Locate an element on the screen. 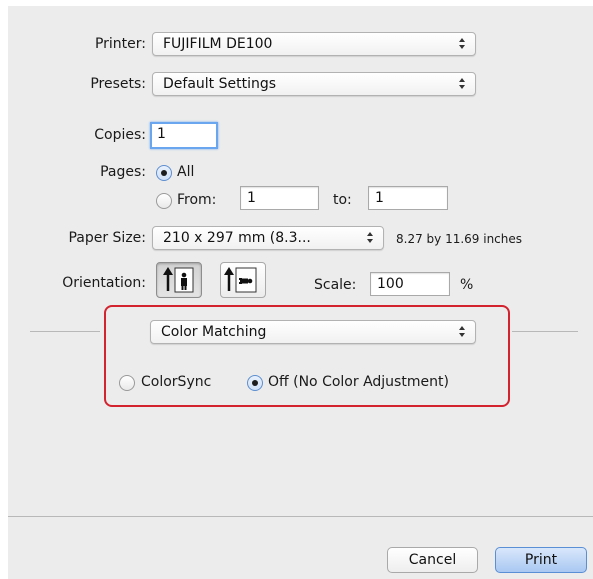  pages-all-radio is located at coordinates (164, 173).